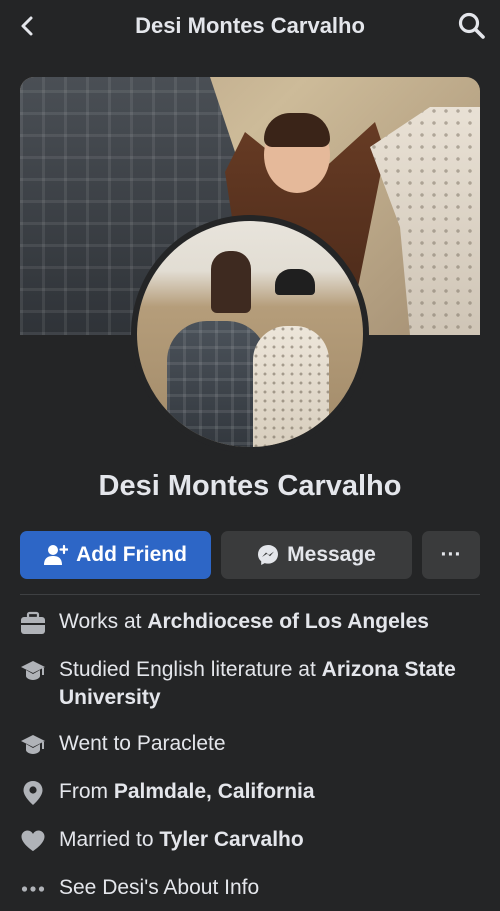 The image size is (500, 911). What do you see at coordinates (269, 888) in the screenshot?
I see `see-about-label: See Desi's About Info` at bounding box center [269, 888].